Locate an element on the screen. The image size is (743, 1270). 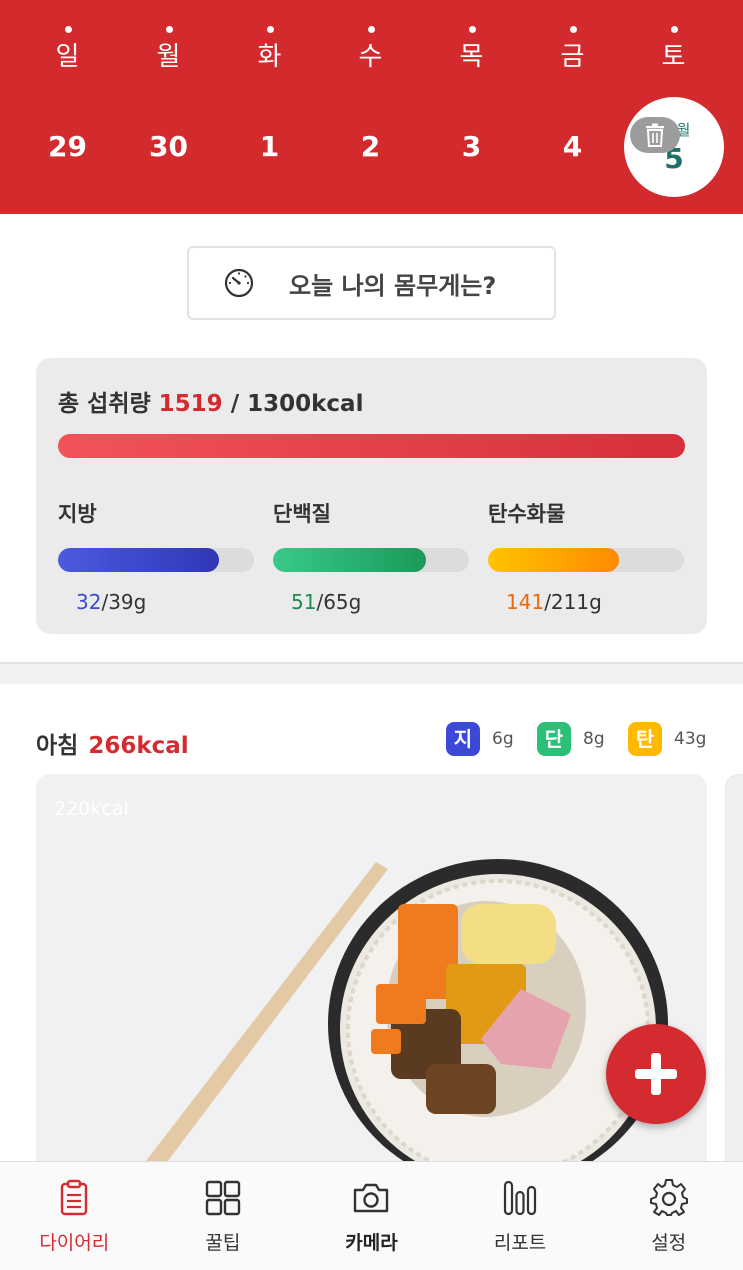
date-number: 4 is located at coordinates (572, 146).